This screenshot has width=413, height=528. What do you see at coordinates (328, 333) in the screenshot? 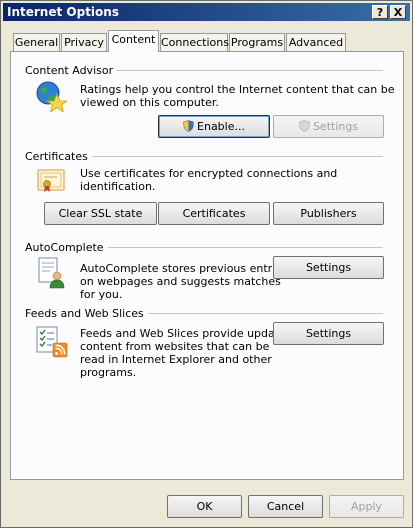
I see `feeds-settings-button: Settings` at bounding box center [328, 333].